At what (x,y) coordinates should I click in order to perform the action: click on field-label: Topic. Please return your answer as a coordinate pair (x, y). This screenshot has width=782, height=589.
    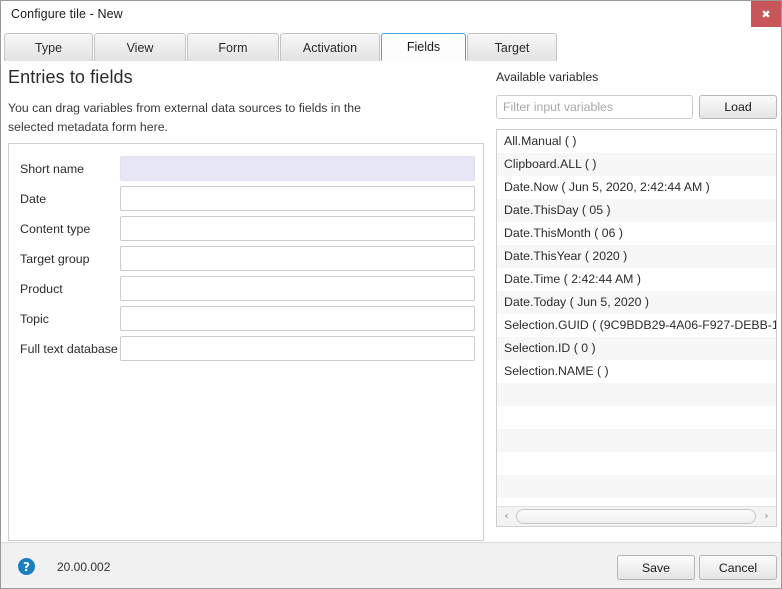
    Looking at the image, I should click on (34, 319).